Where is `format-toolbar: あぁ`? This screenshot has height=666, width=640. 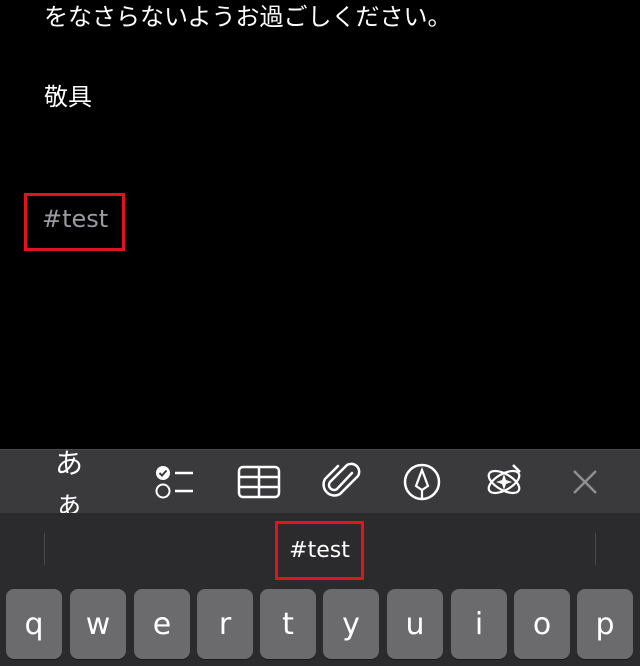
format-toolbar: あぁ is located at coordinates (320, 483).